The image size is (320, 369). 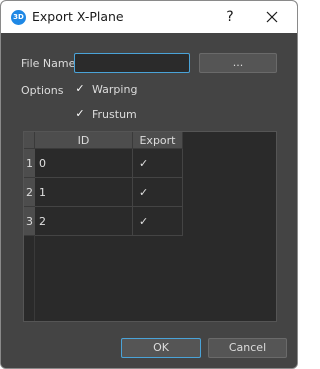 I want to click on column-header-export: Export, so click(x=158, y=140).